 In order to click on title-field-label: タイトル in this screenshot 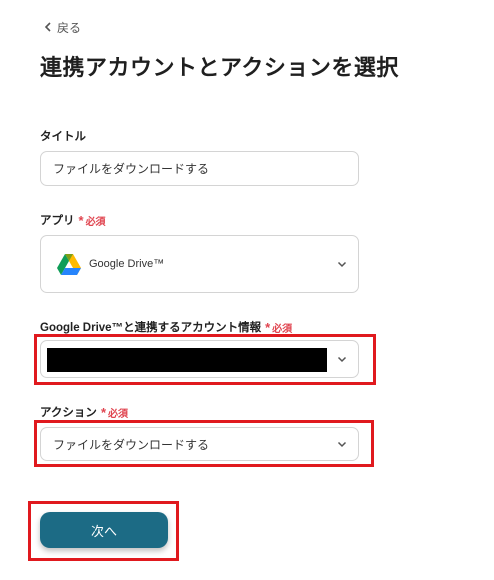, I will do `click(63, 136)`.